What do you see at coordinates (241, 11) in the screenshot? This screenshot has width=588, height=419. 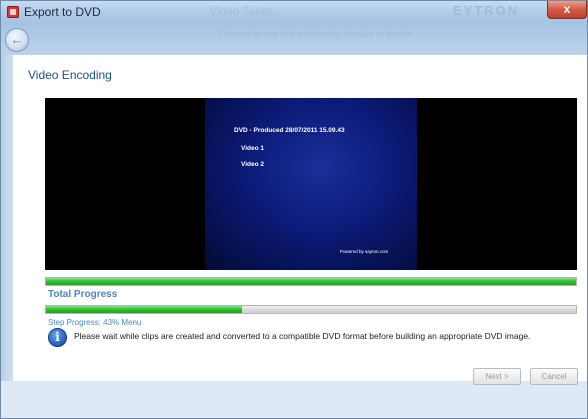 I see `background-ghost-title: Video Tasks` at bounding box center [241, 11].